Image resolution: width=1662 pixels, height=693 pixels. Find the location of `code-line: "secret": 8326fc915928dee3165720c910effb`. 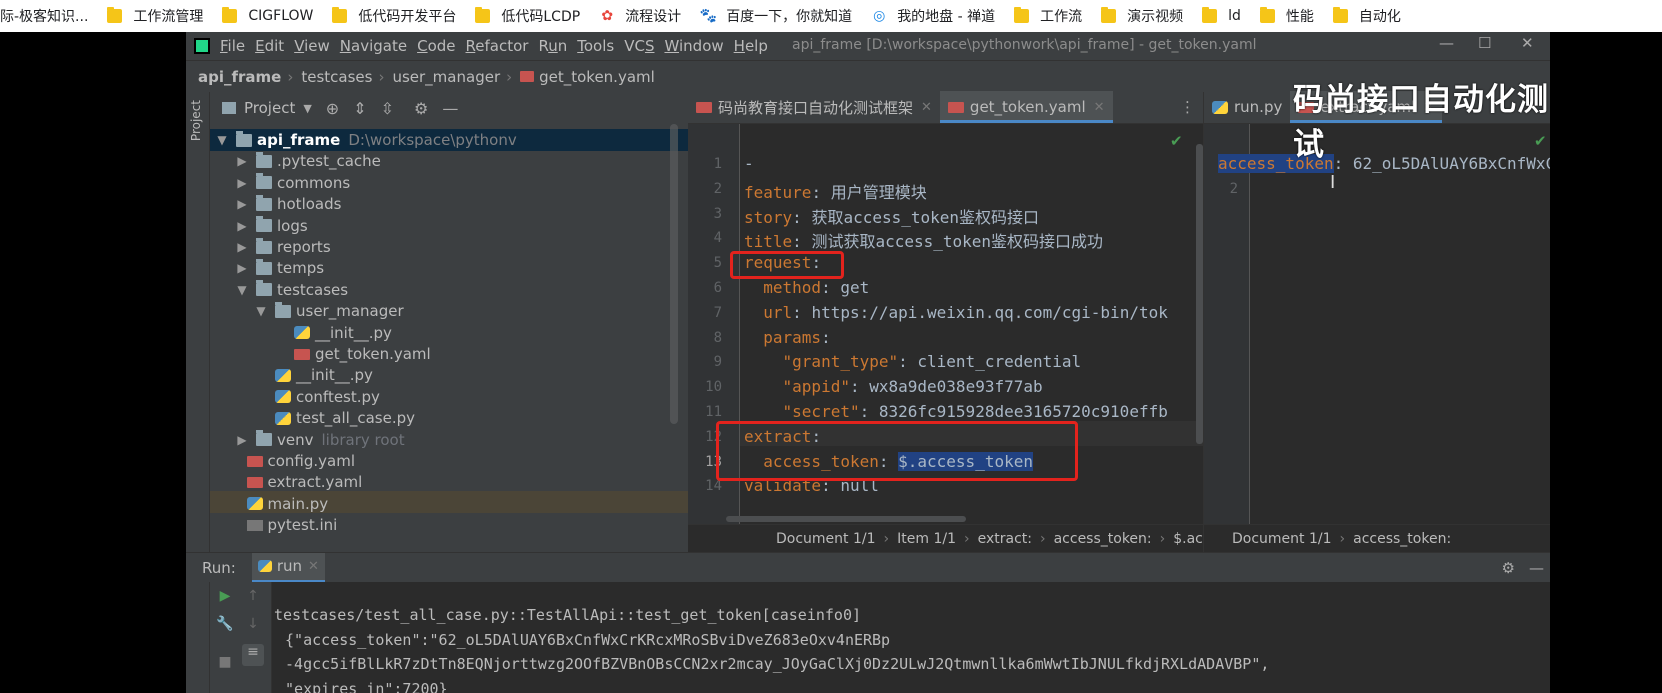

code-line: "secret": 8326fc915928dee3165720c910effb is located at coordinates (956, 411).